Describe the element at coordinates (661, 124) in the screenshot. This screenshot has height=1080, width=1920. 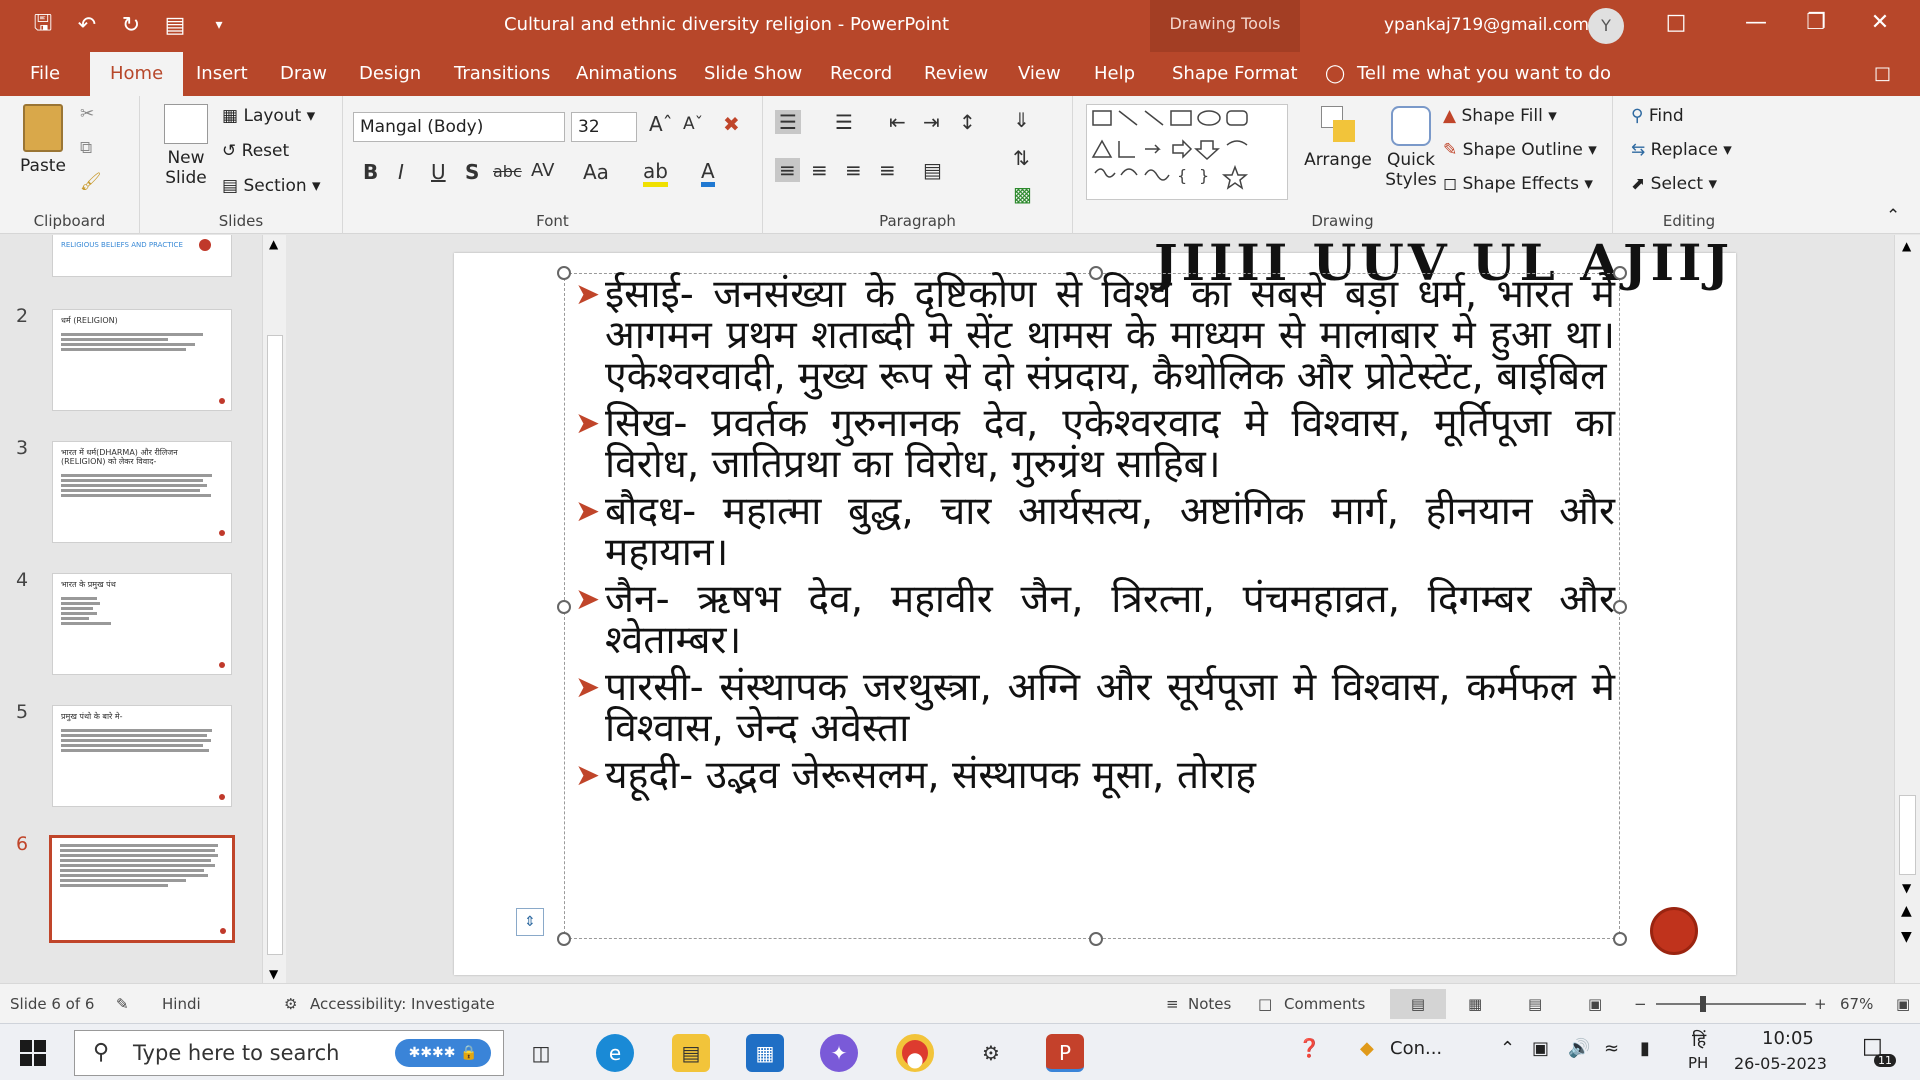
I see `grow-font-icon: Aˆ` at that location.